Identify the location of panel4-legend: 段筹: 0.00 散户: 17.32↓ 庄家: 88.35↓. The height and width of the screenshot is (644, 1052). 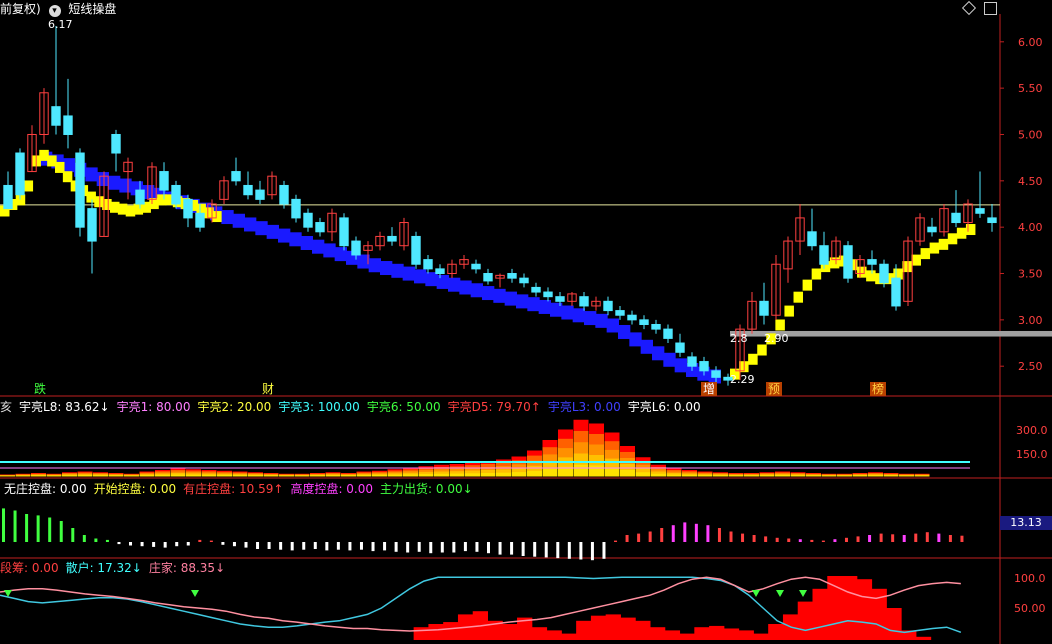
(116, 568).